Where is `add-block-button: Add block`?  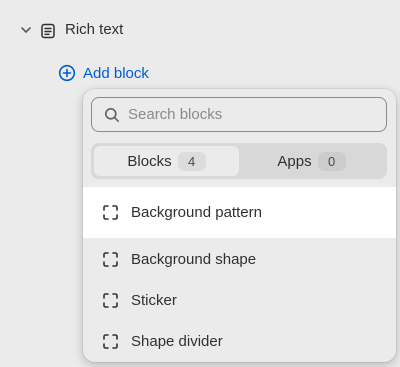 add-block-button: Add block is located at coordinates (103, 73).